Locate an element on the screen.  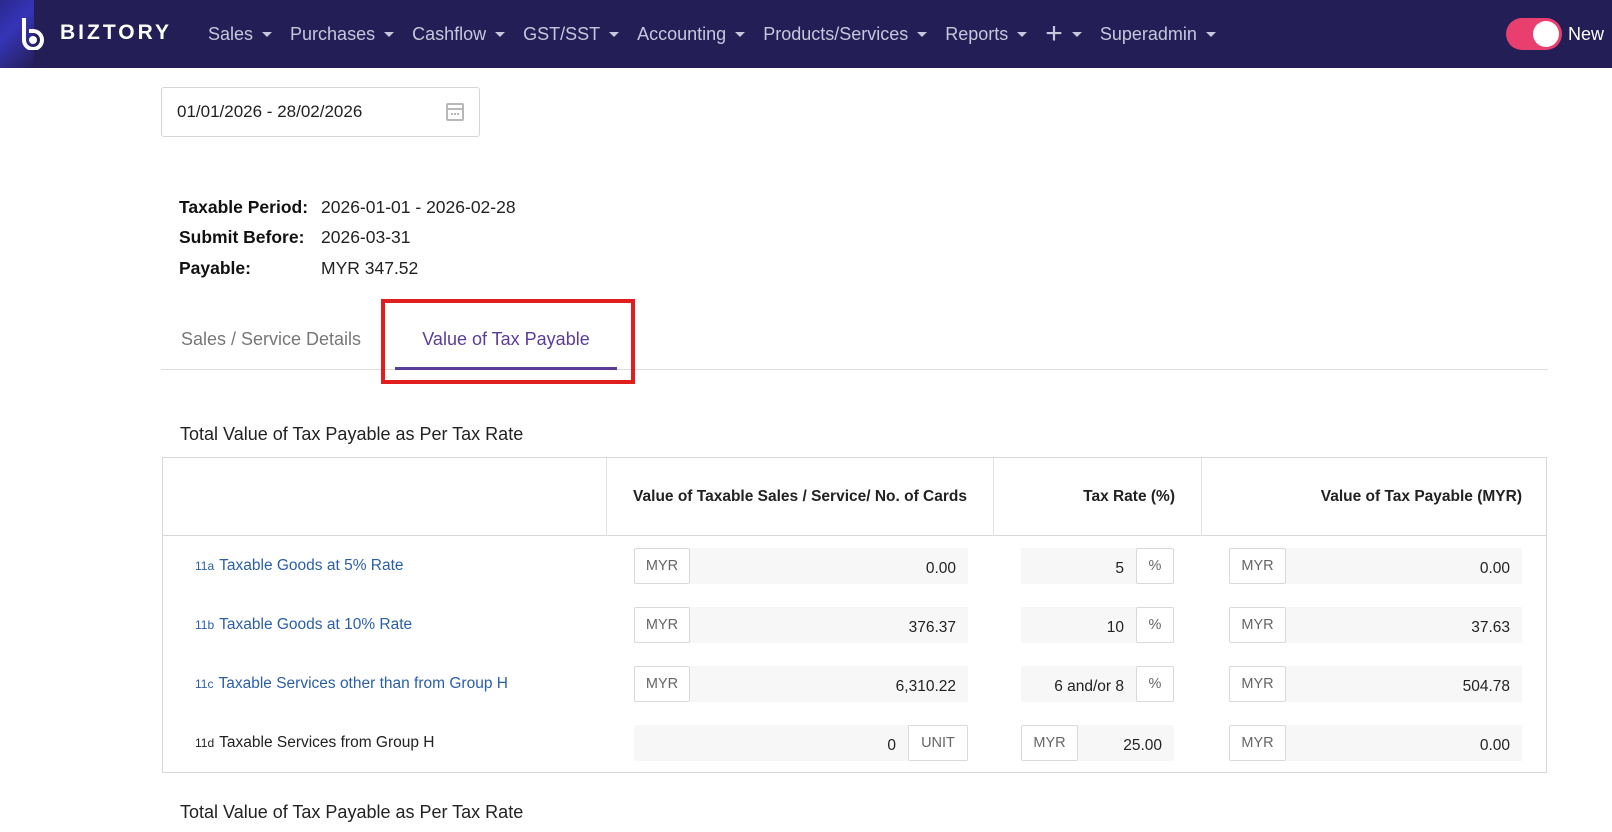
row-link-11a: 11a Taxable Goods at 5% Rate is located at coordinates (299, 565).